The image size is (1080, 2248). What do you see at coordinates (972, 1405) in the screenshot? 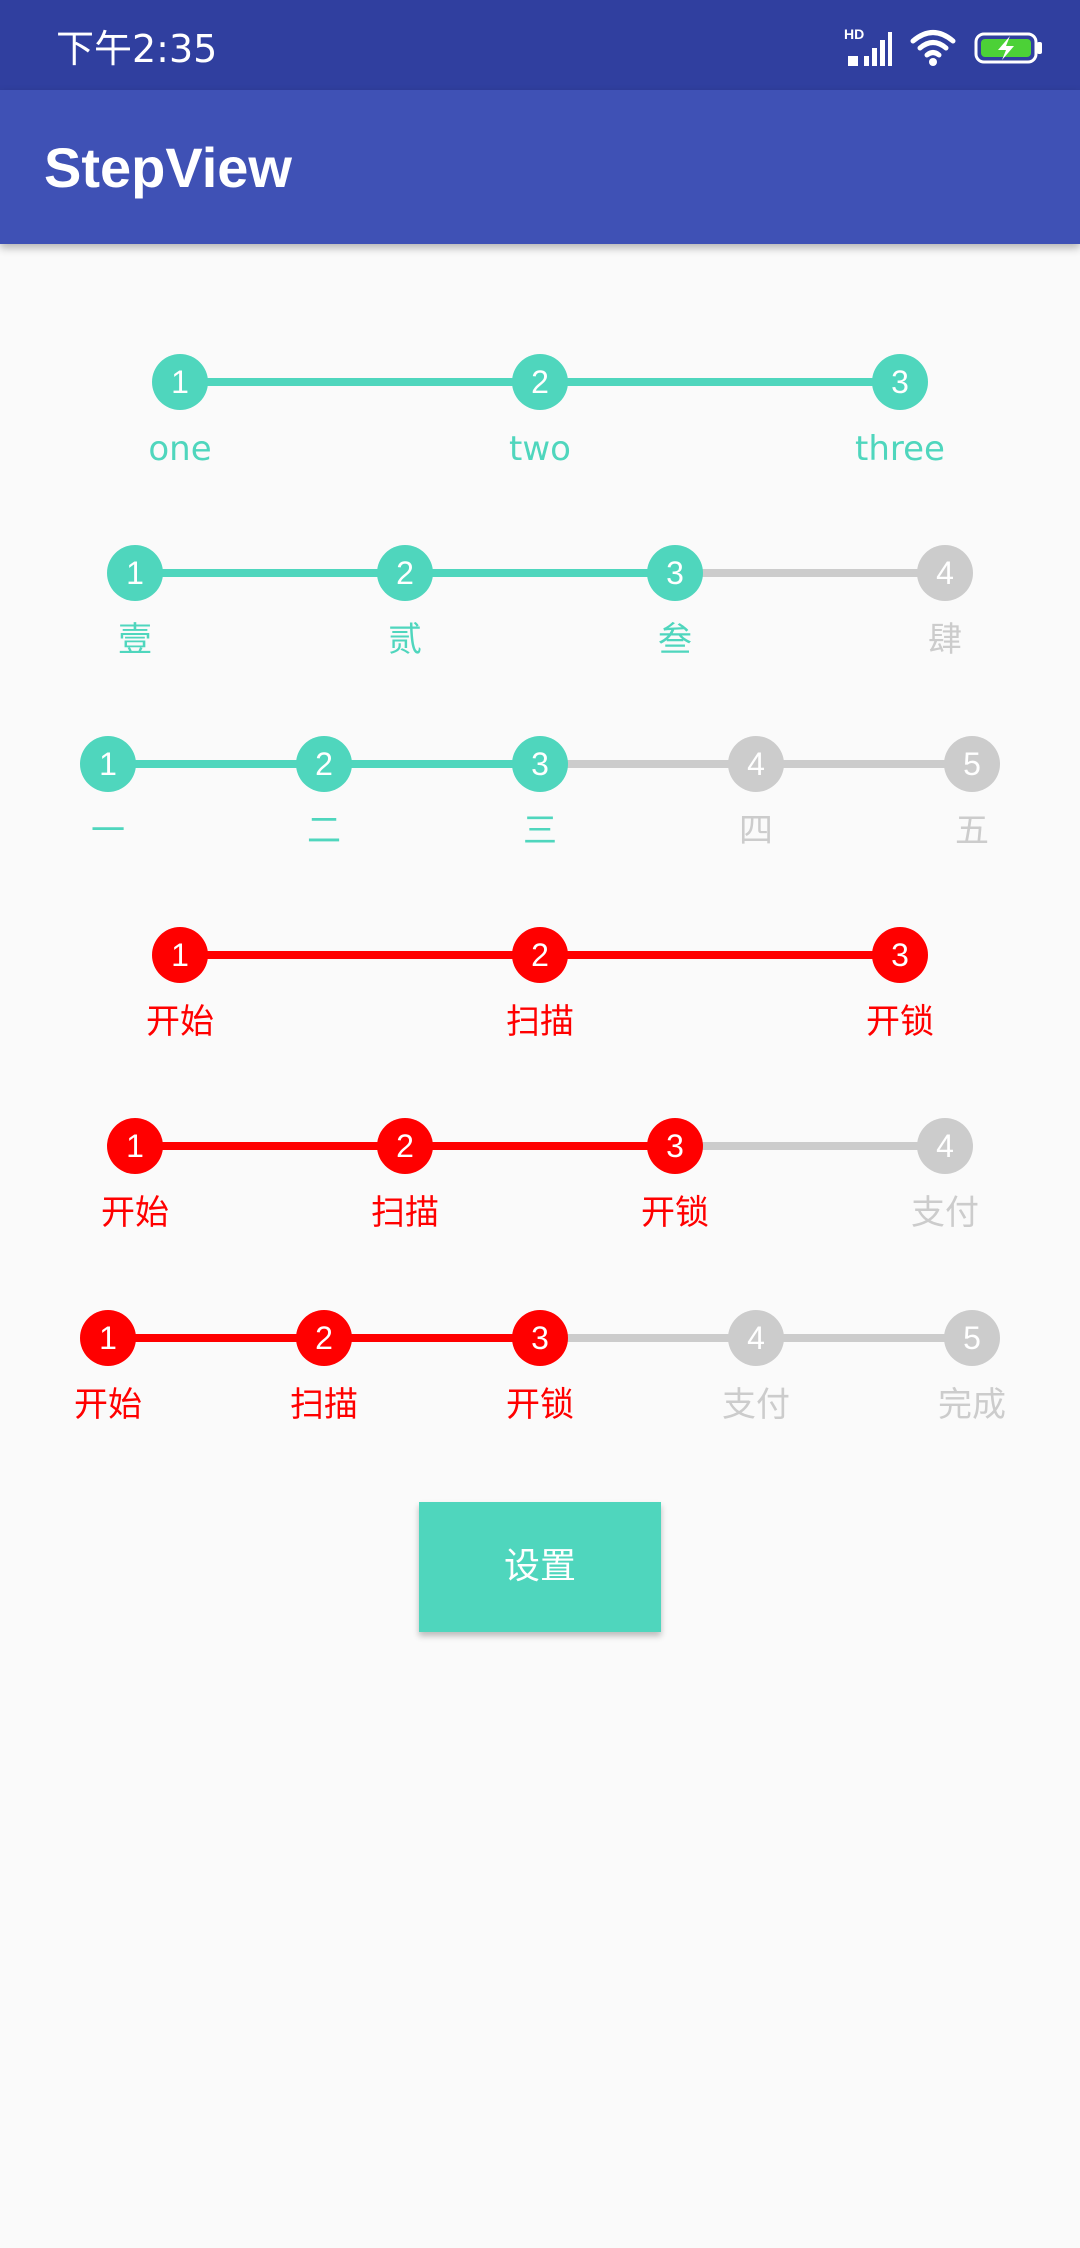
I see `step-label-5: 完成` at bounding box center [972, 1405].